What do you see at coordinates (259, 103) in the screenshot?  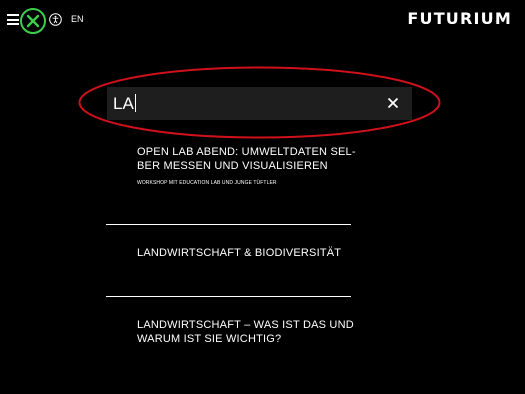 I see `search-field: LA` at bounding box center [259, 103].